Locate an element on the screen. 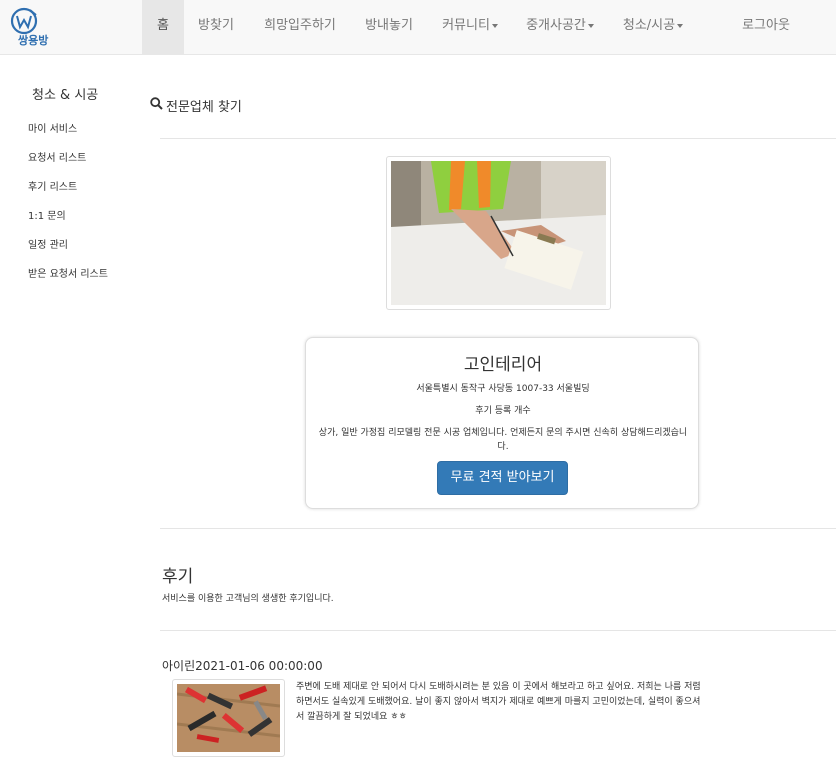 The image size is (836, 767). sidebar-item-review-list: 후기 리스트 is located at coordinates (52, 185).